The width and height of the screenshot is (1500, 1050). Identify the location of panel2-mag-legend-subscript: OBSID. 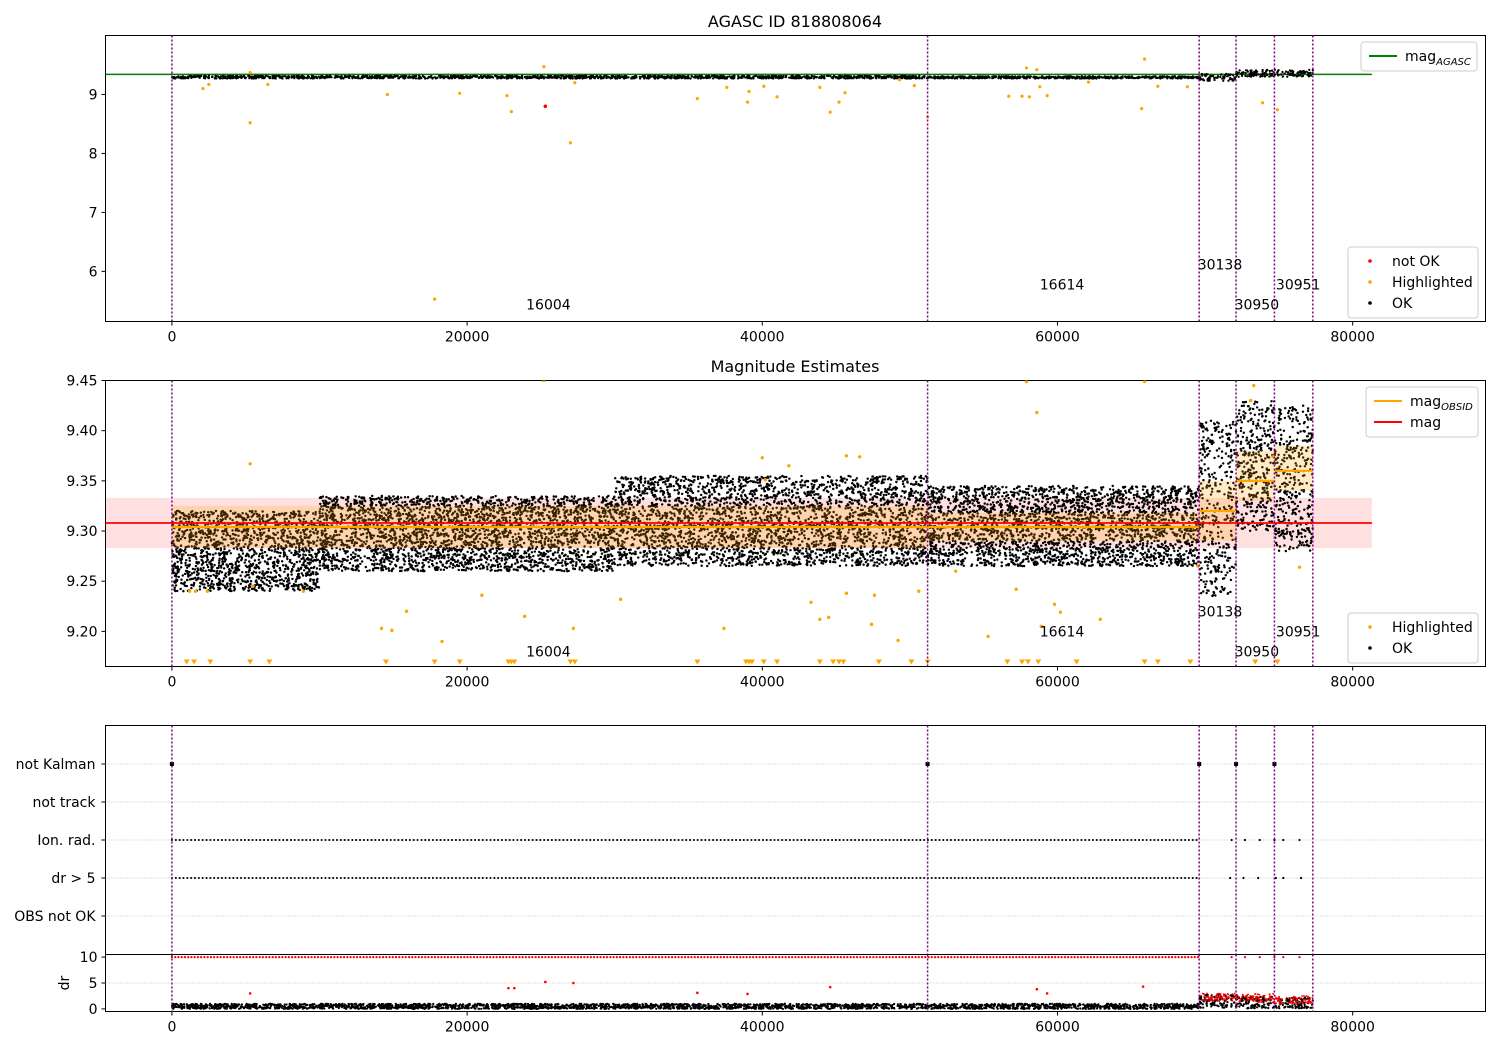
(1457, 407).